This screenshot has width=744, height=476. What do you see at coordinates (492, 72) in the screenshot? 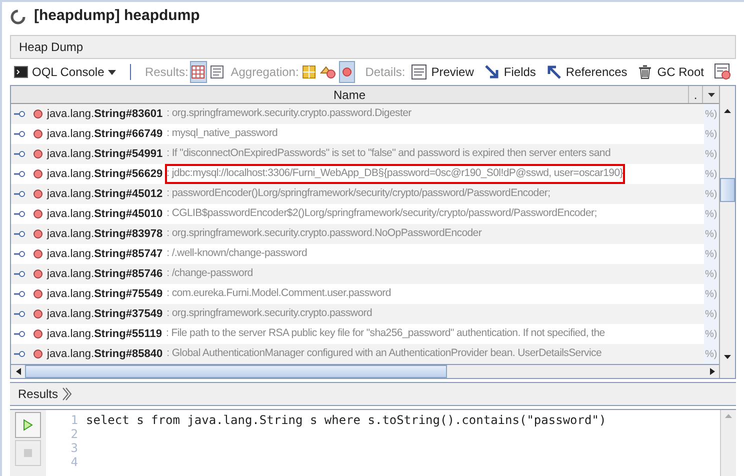
I see `arrow-down-right-icon` at bounding box center [492, 72].